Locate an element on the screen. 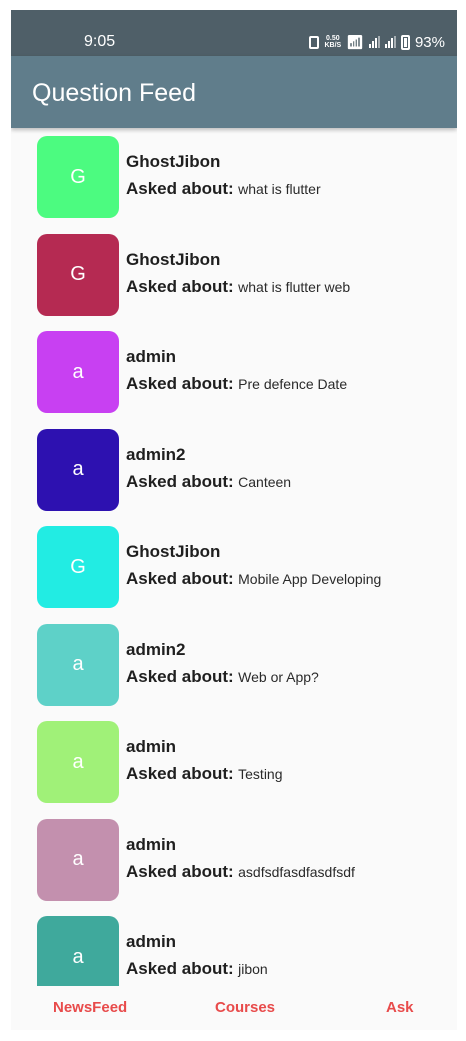  question-list-item: a admin Asked about: Pre defence Date is located at coordinates (242, 372).